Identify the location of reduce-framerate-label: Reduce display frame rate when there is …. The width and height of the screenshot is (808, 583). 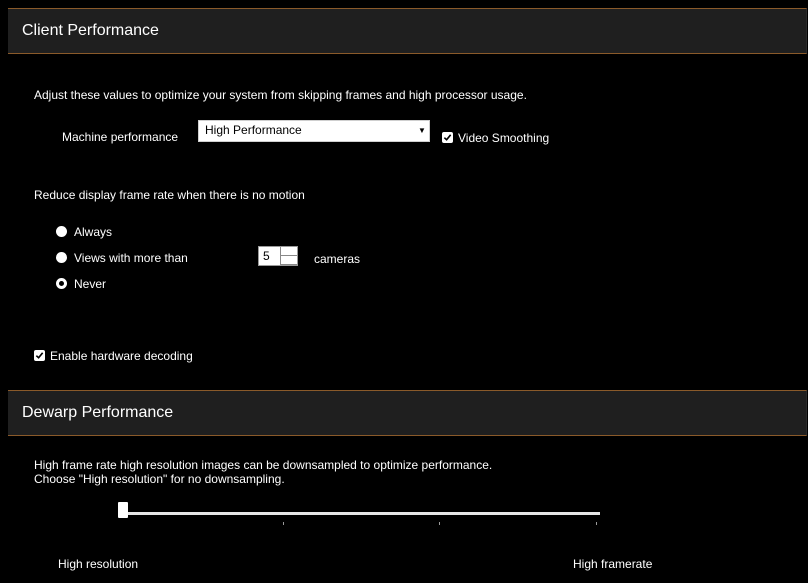
(169, 195).